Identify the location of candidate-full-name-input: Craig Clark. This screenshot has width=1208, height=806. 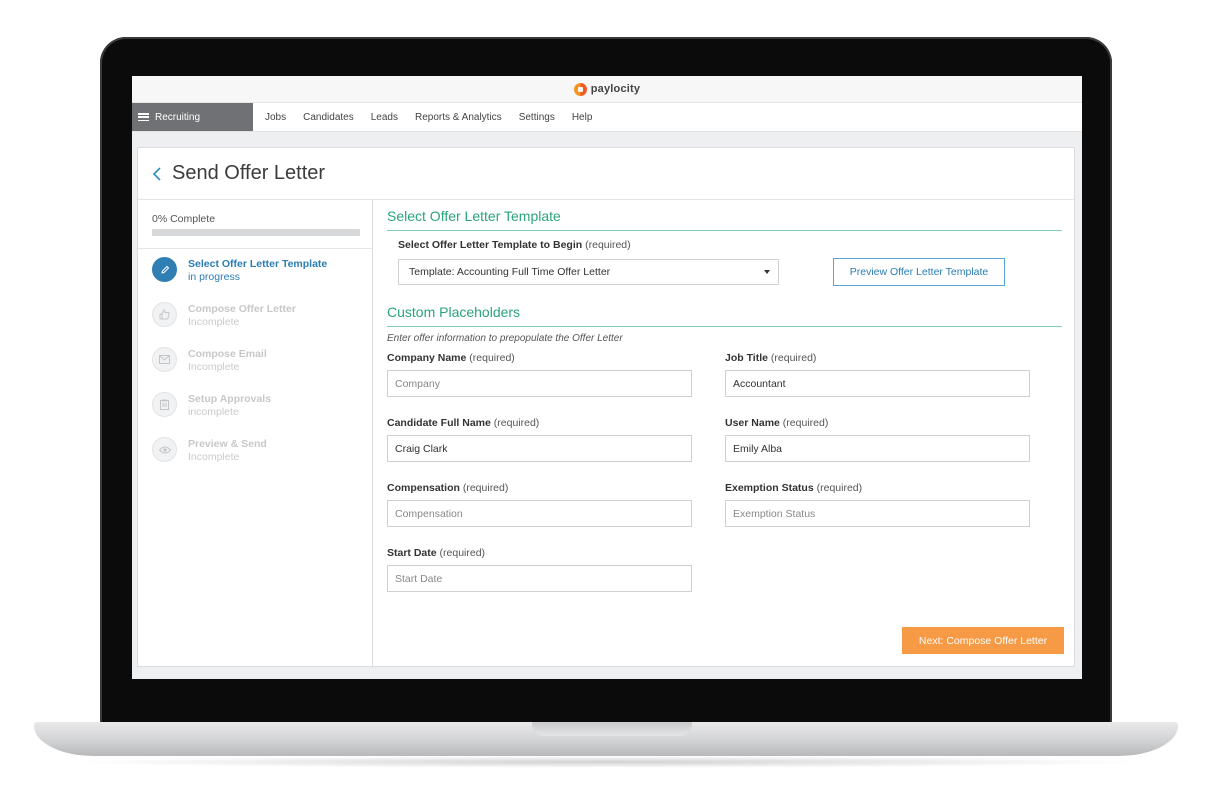
(539, 448).